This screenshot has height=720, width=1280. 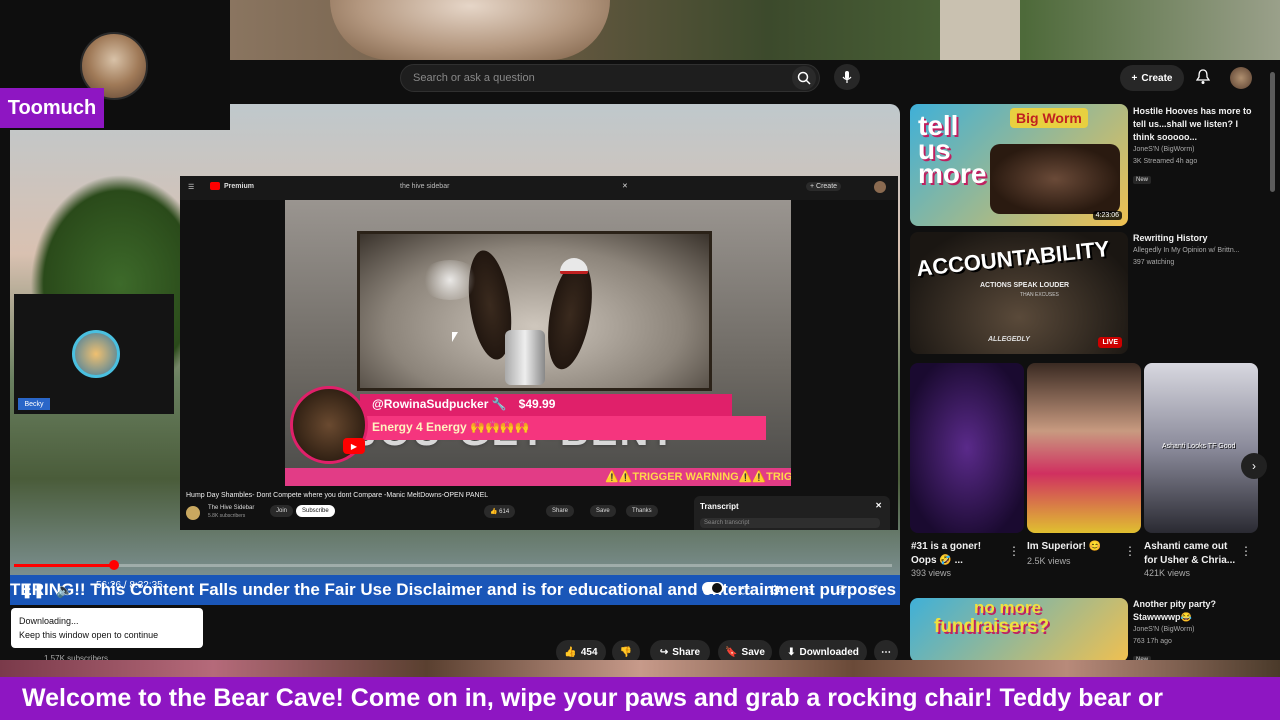 I want to click on captions-button: ㏄, so click(x=745, y=590).